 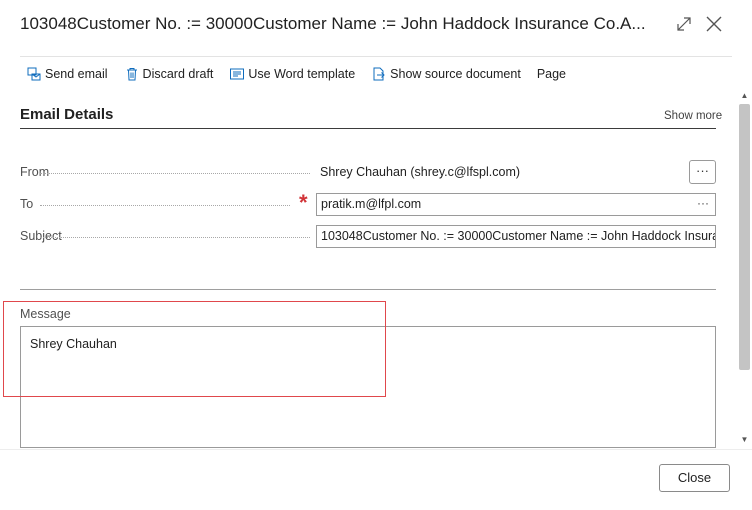 I want to click on message-label: Message, so click(x=45, y=314).